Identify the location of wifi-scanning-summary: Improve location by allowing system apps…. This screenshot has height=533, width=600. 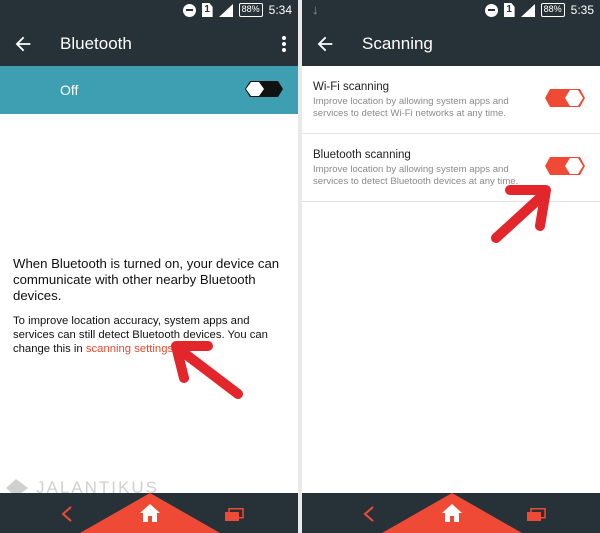
(411, 107).